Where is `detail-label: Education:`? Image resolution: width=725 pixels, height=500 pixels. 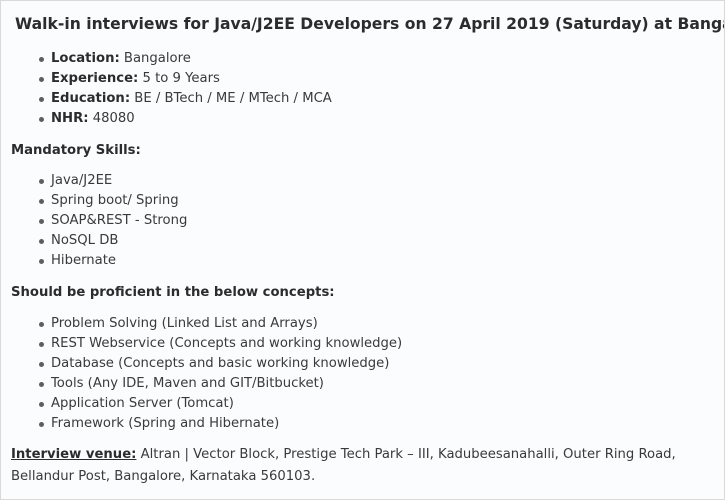
detail-label: Education: is located at coordinates (91, 98).